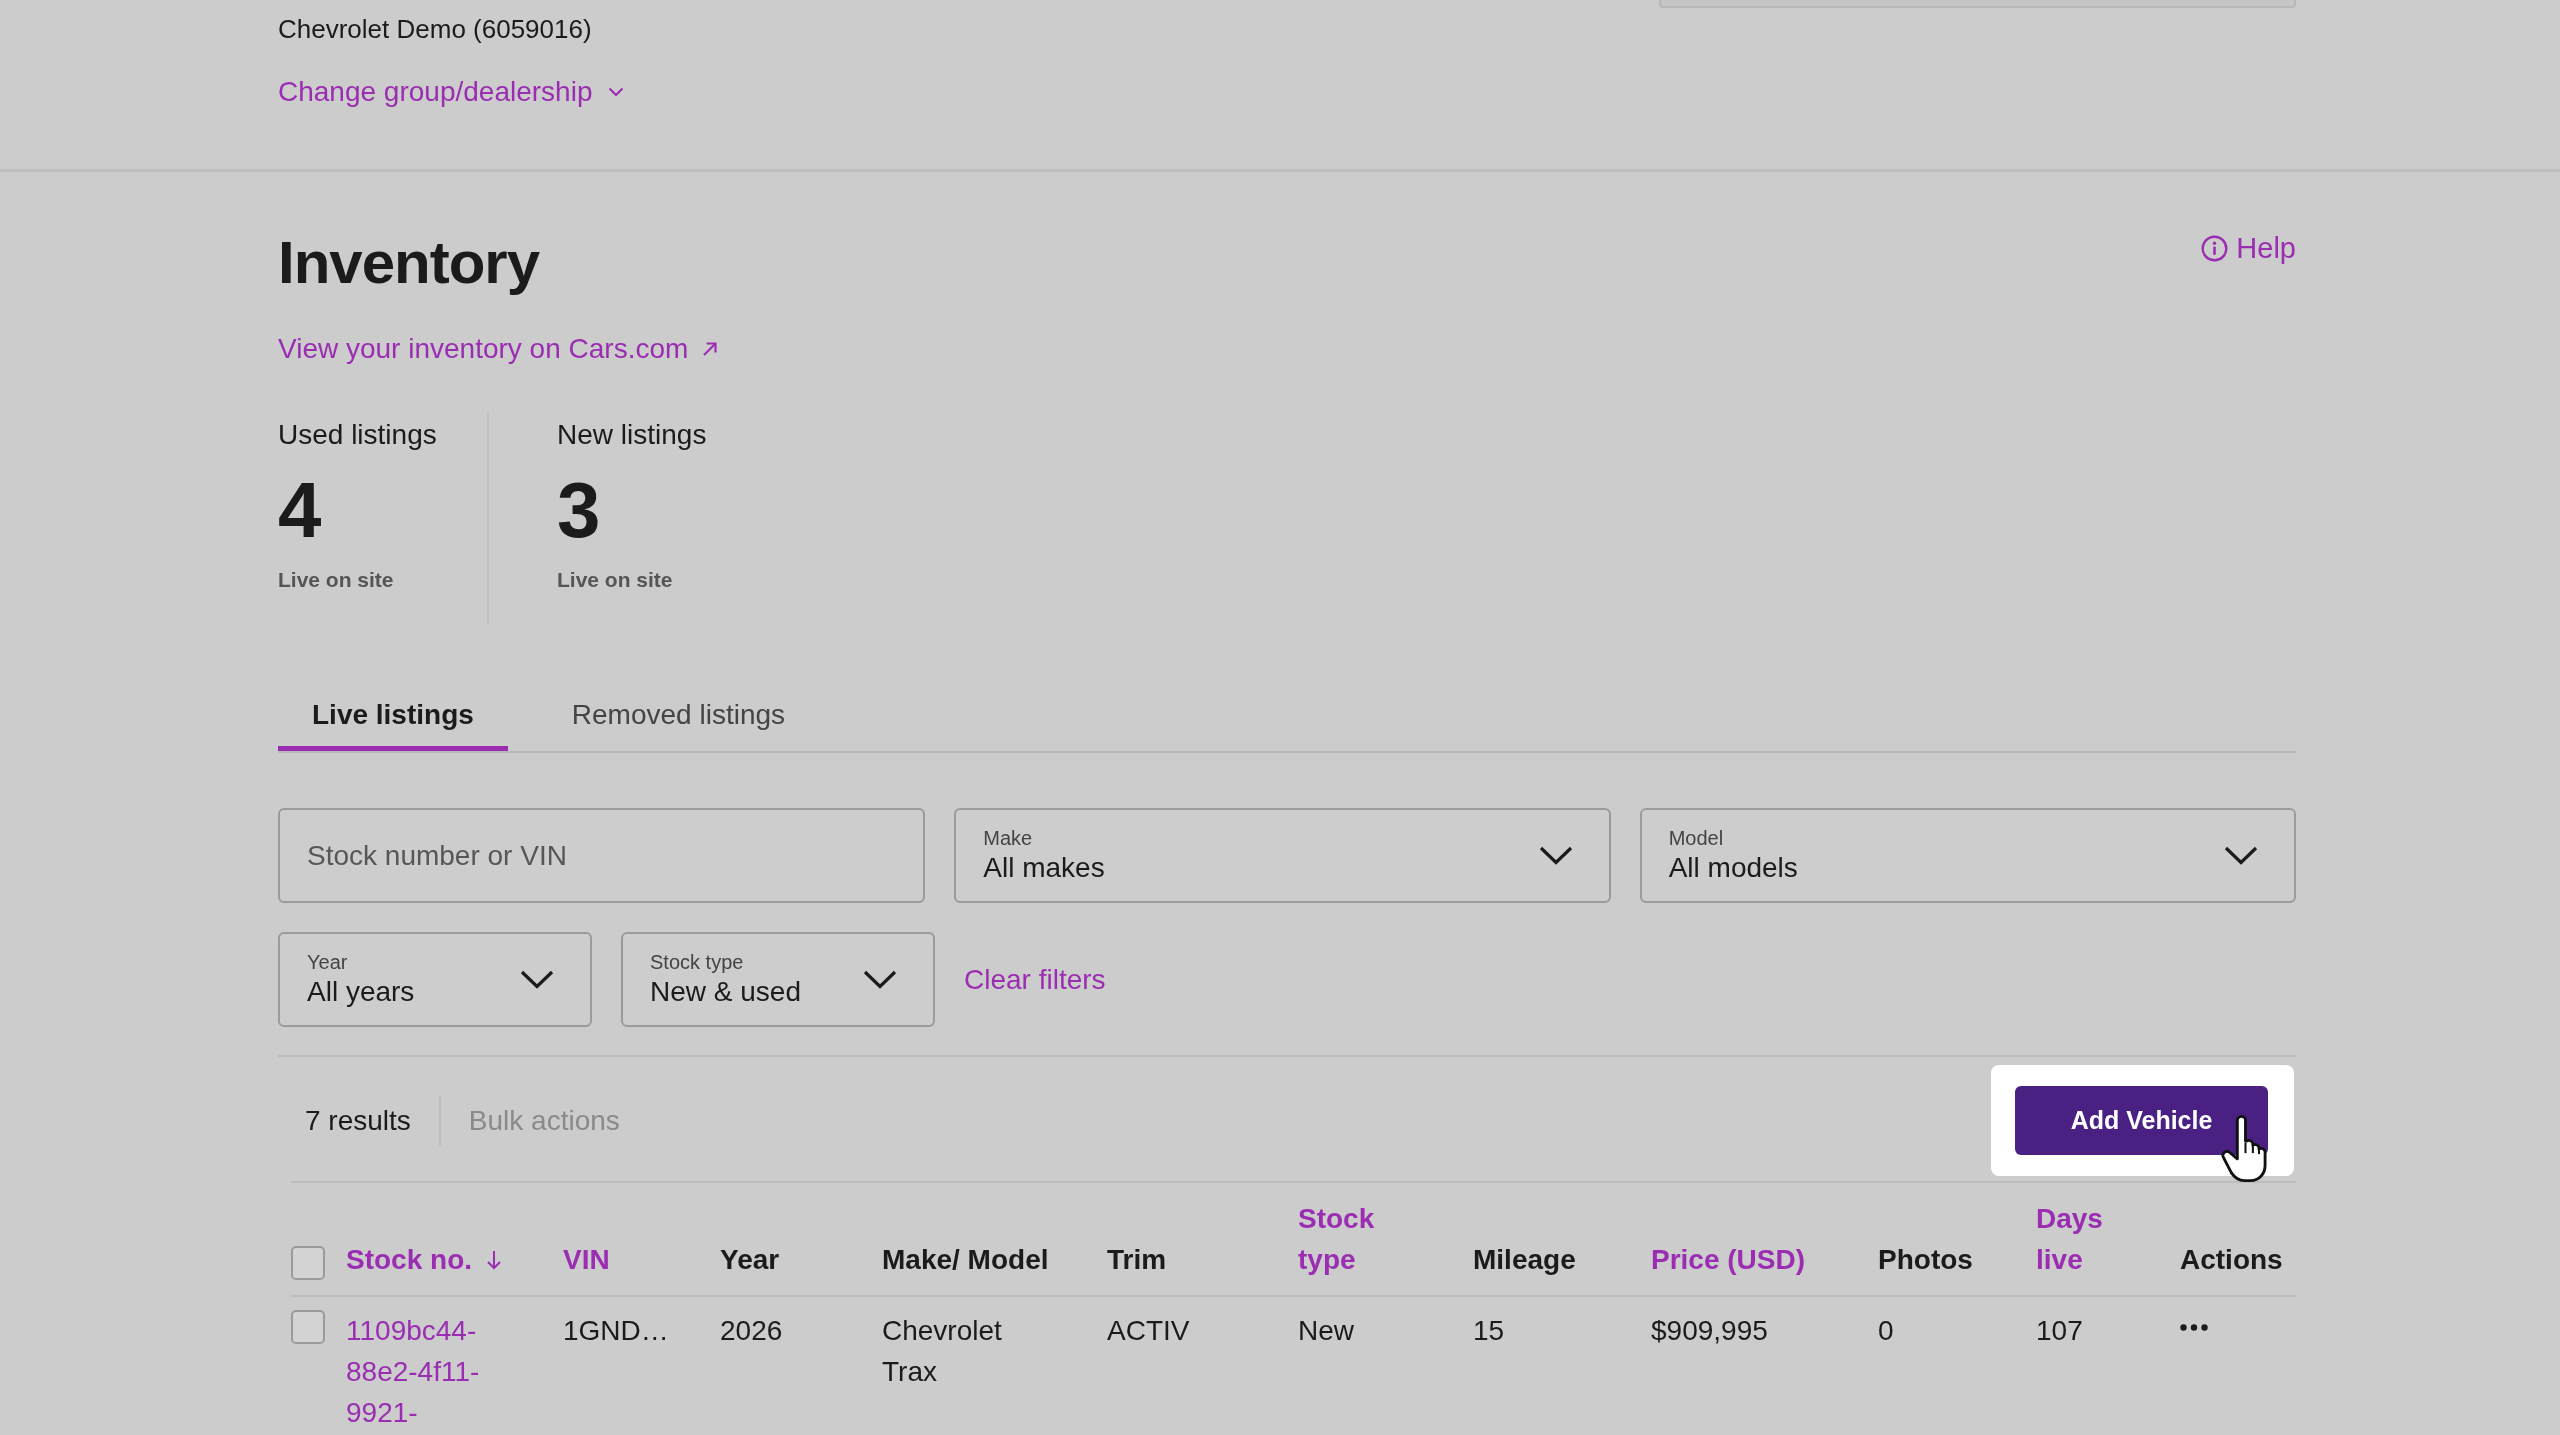 The image size is (2560, 1435). What do you see at coordinates (1202, 1364) in the screenshot?
I see `table-cell: ACTIV` at bounding box center [1202, 1364].